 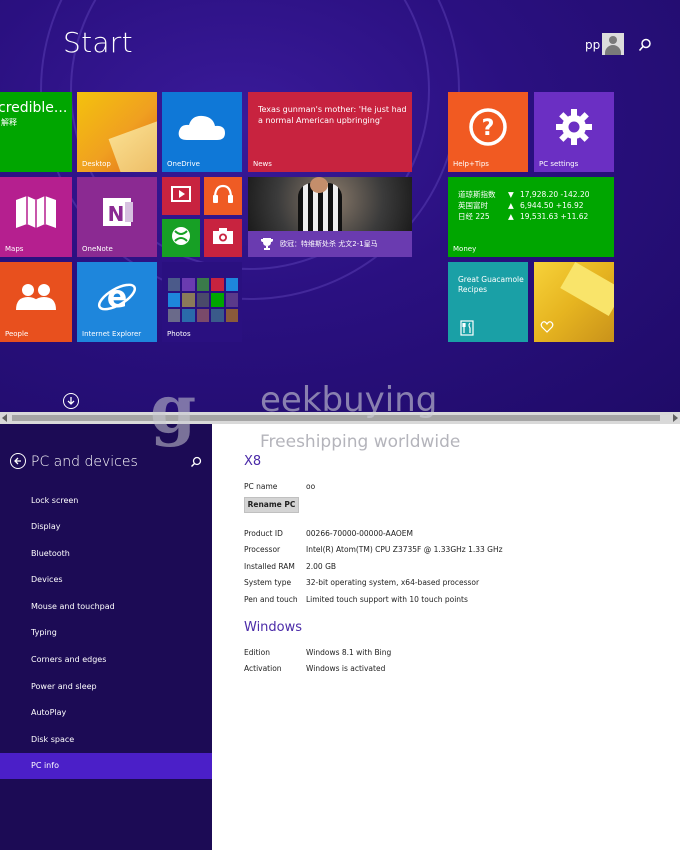 What do you see at coordinates (223, 196) in the screenshot?
I see `tile-music` at bounding box center [223, 196].